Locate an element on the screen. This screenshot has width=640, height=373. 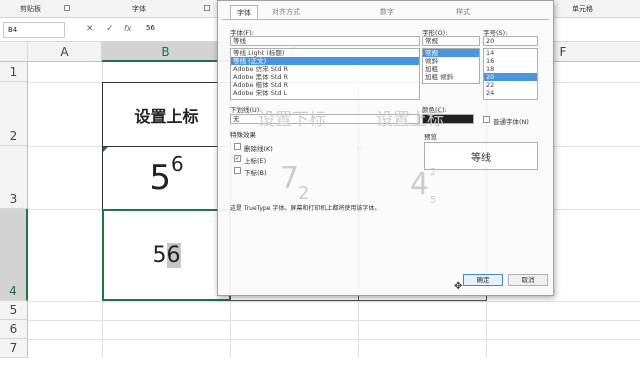
cell-b4-base: 5 is located at coordinates (159, 255).